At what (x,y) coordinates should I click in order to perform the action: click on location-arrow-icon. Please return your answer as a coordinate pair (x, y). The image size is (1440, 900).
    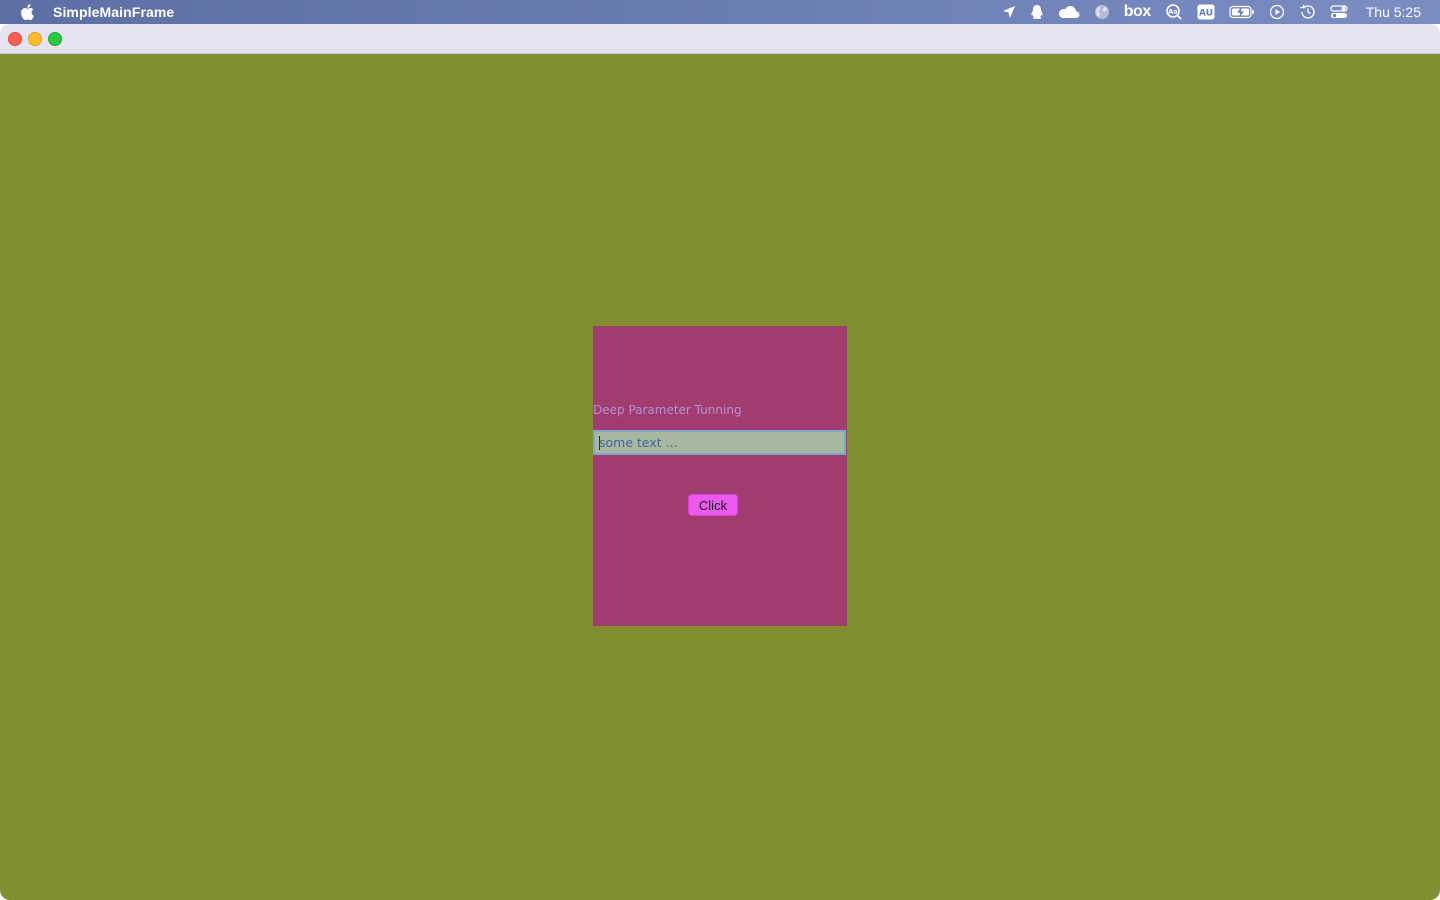
    Looking at the image, I should click on (1009, 12).